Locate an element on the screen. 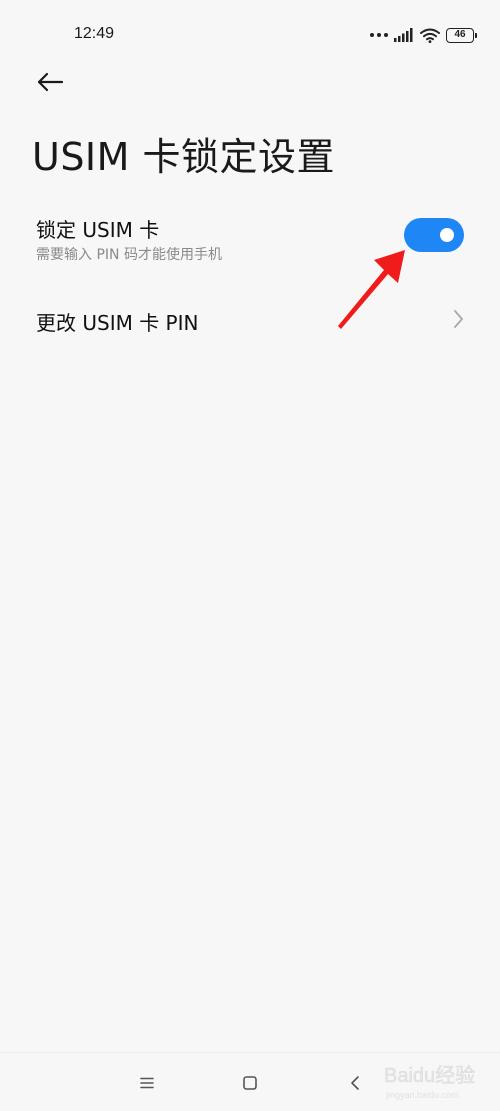 Image resolution: width=500 pixels, height=1111 pixels. back-button is located at coordinates (50, 82).